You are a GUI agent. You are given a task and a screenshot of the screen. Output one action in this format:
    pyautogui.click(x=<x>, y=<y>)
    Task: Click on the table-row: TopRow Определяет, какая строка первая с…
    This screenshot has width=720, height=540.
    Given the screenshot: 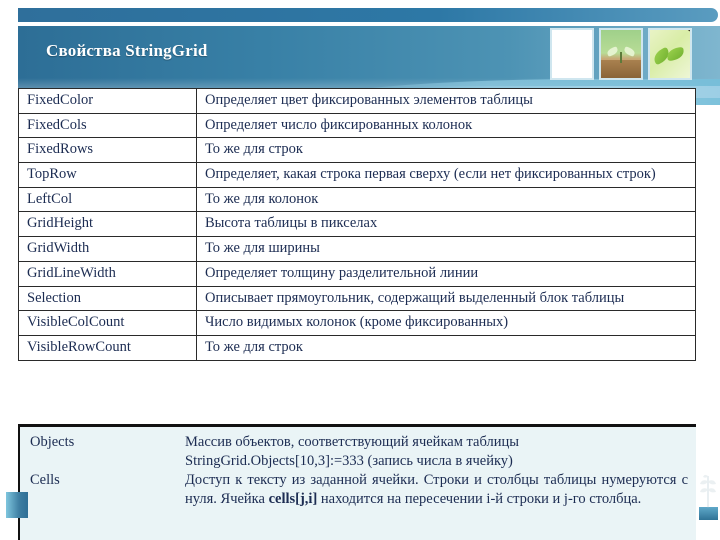 What is the action you would take?
    pyautogui.click(x=357, y=175)
    